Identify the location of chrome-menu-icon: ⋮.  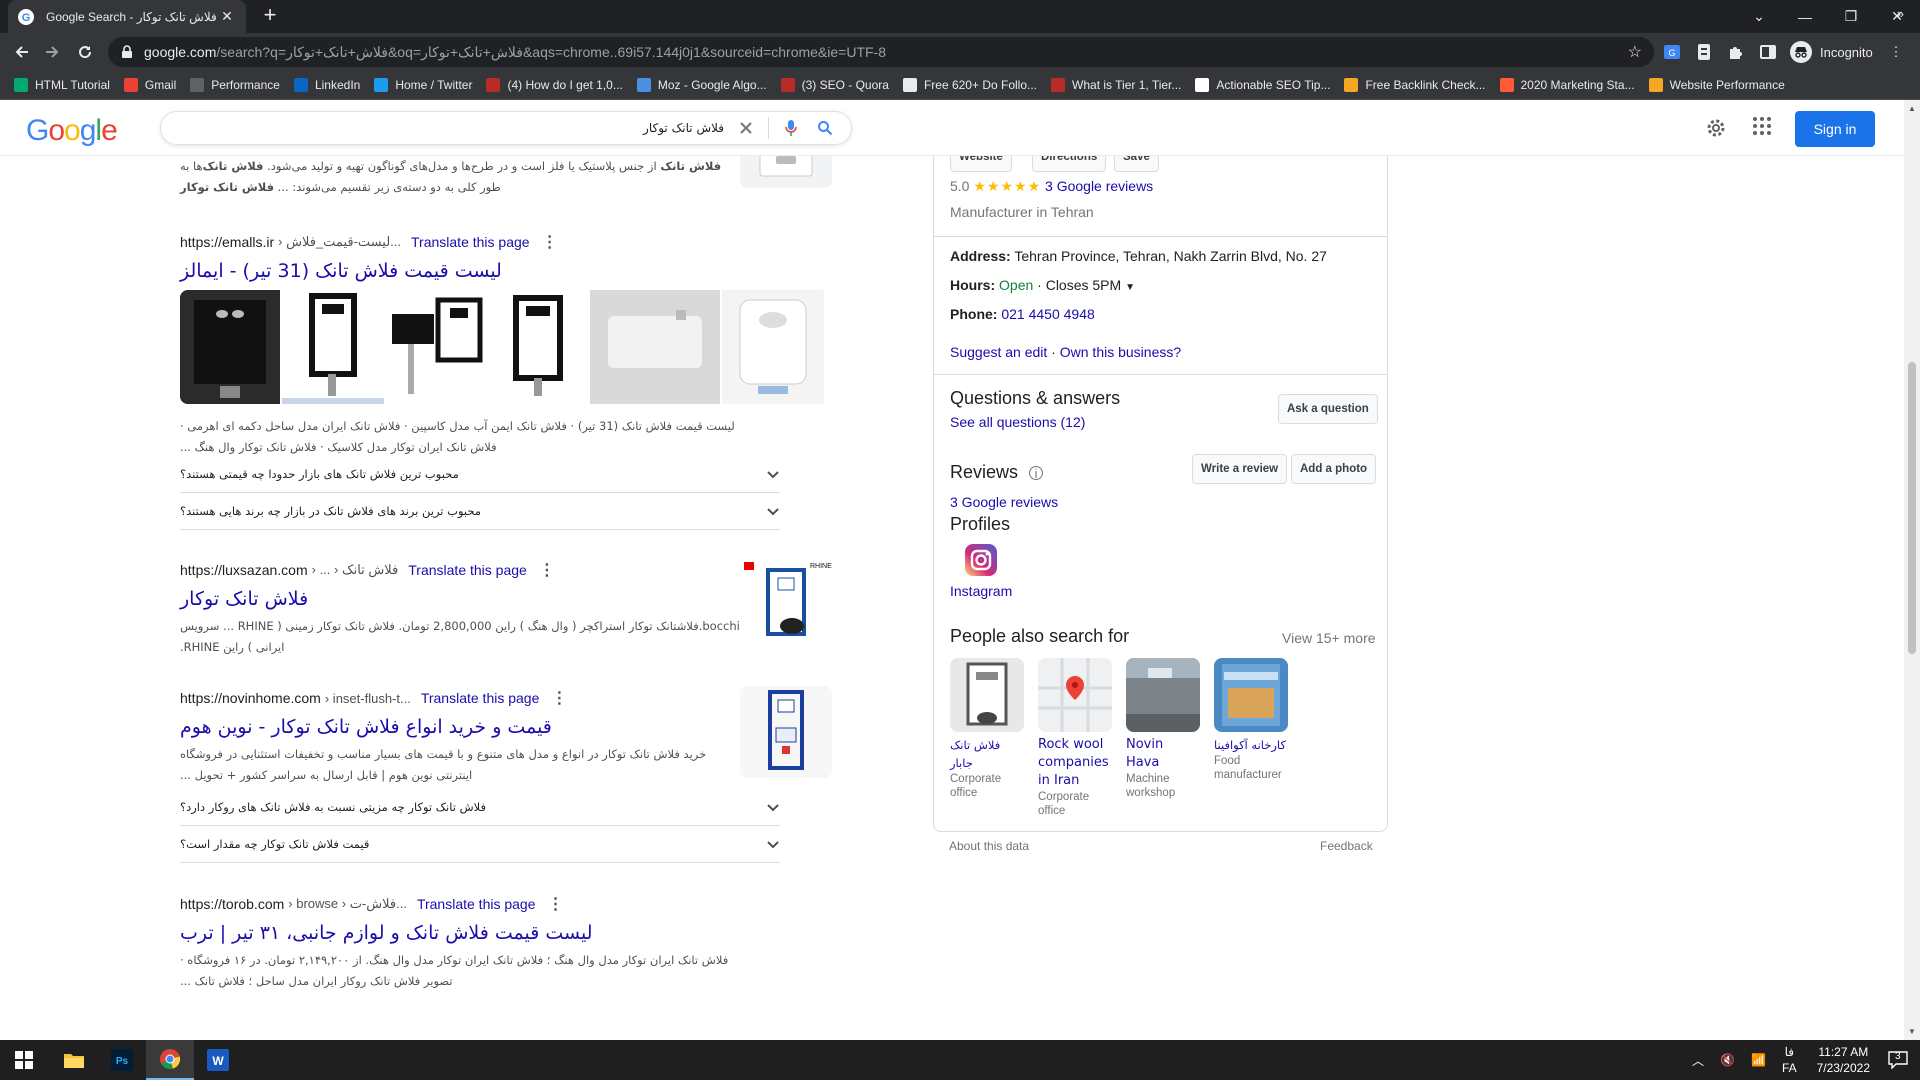
(1896, 52).